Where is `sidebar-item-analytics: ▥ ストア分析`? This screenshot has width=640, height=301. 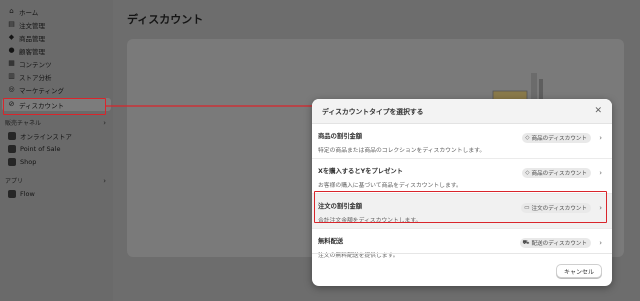 sidebar-item-analytics: ▥ ストア分析 is located at coordinates (56, 76).